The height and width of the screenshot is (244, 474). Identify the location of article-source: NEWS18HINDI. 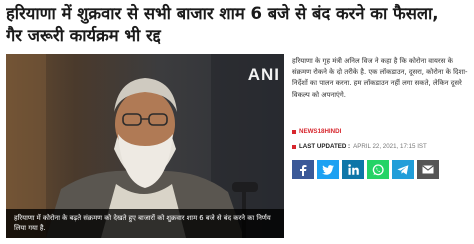
(320, 131).